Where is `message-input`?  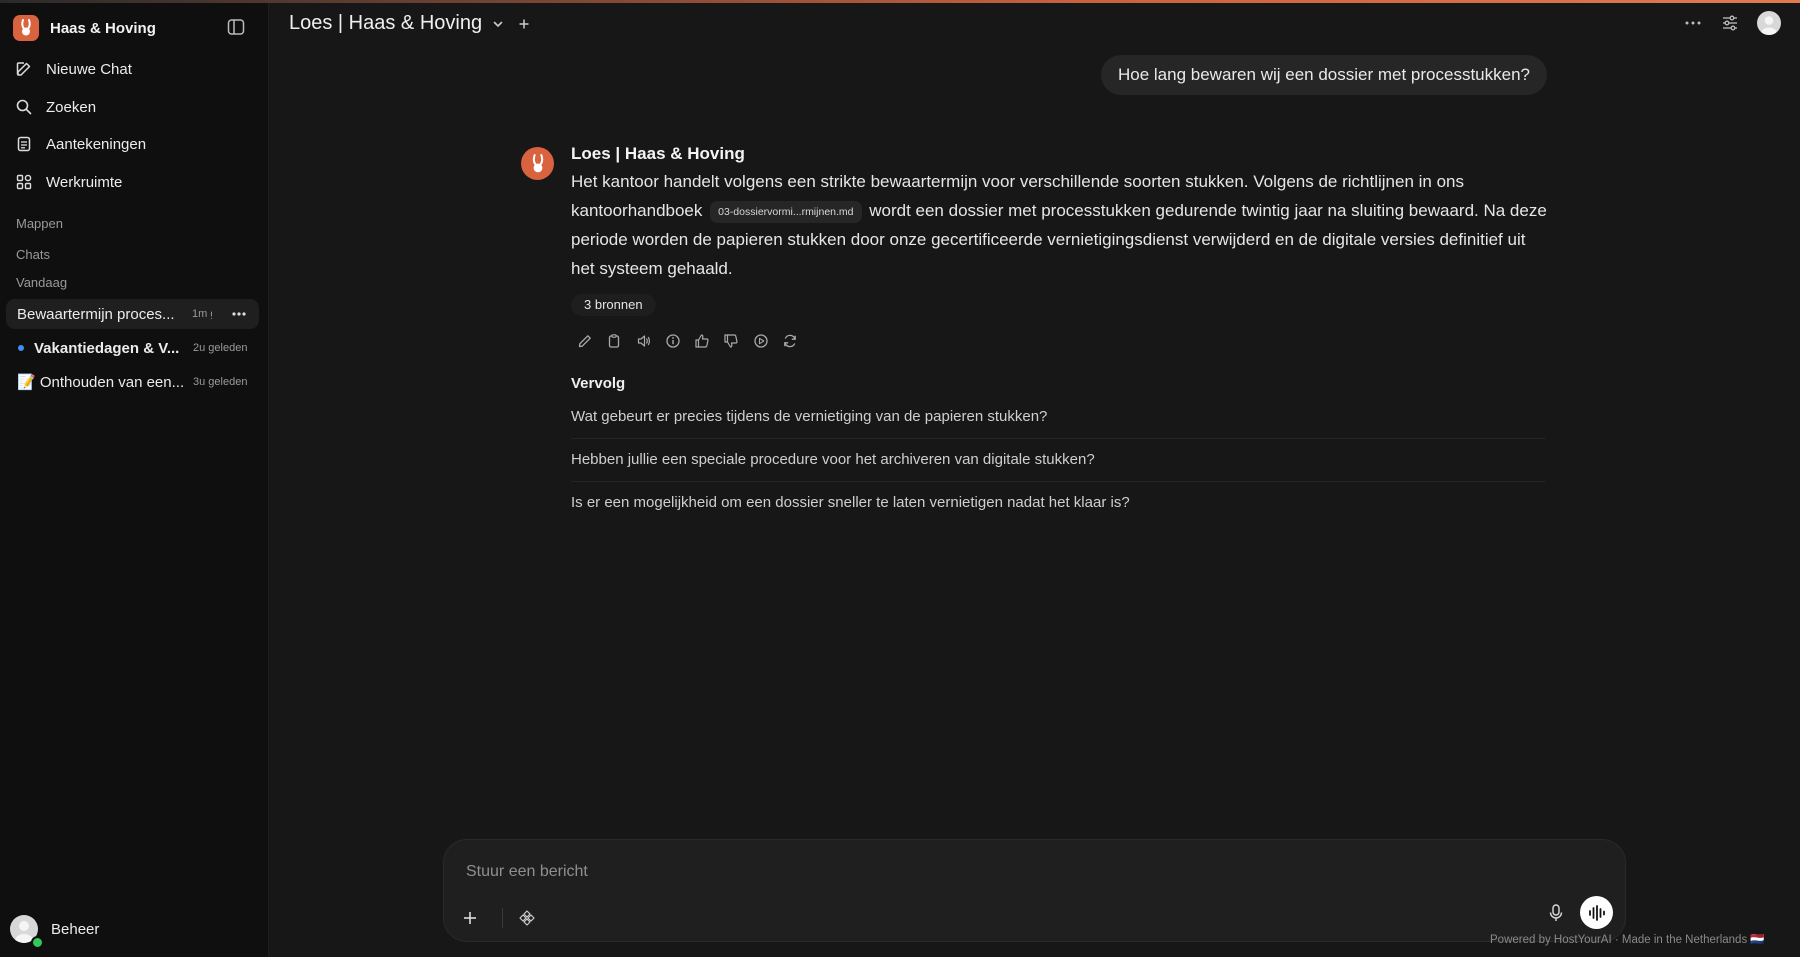 message-input is located at coordinates (966, 872).